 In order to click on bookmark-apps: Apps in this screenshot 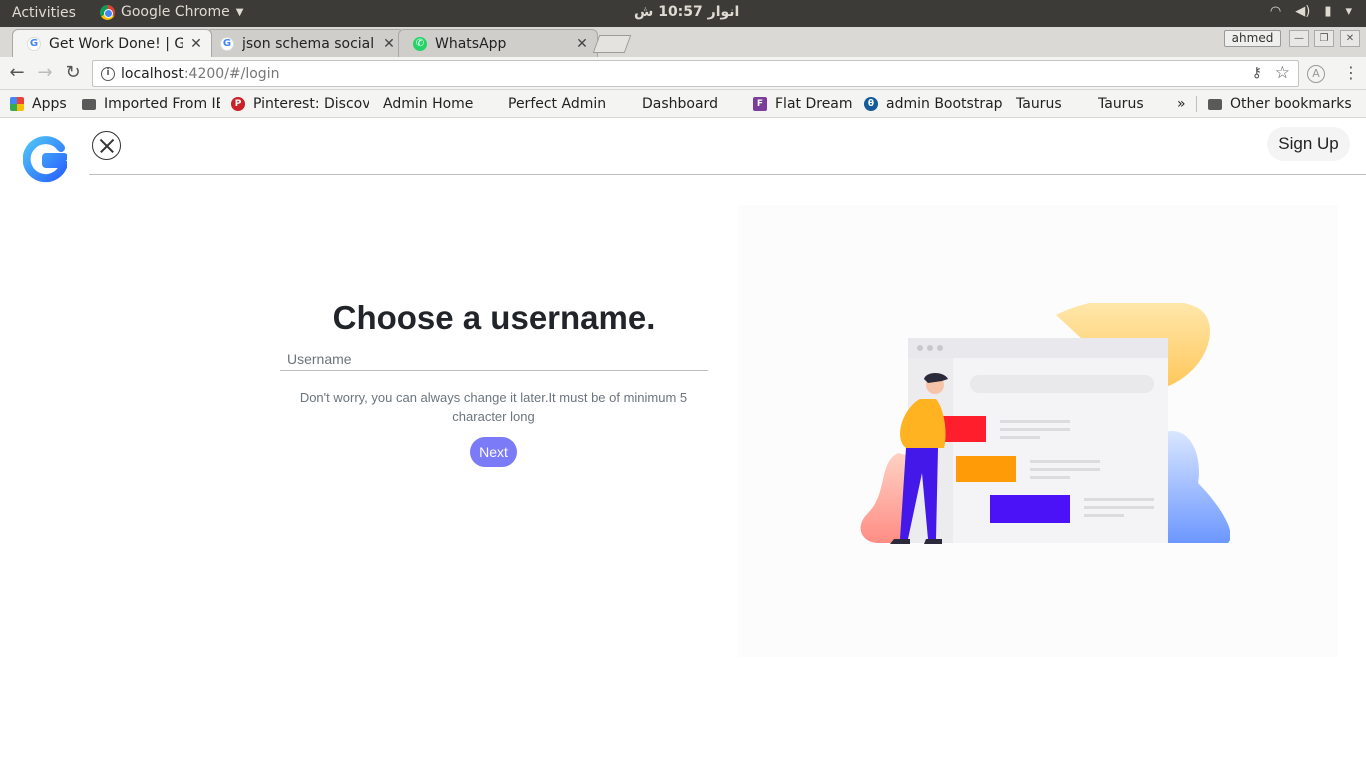, I will do `click(38, 104)`.